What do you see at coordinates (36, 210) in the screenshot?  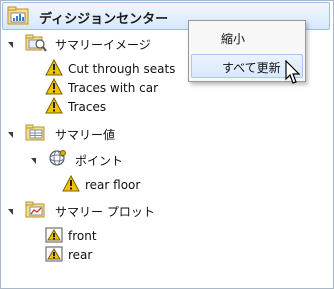 I see `plot-folder-icon` at bounding box center [36, 210].